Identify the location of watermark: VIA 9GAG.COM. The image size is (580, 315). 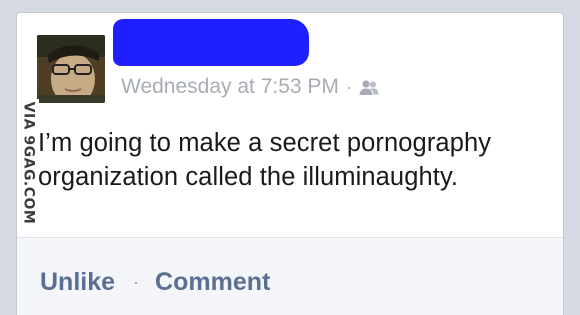
(28, 163).